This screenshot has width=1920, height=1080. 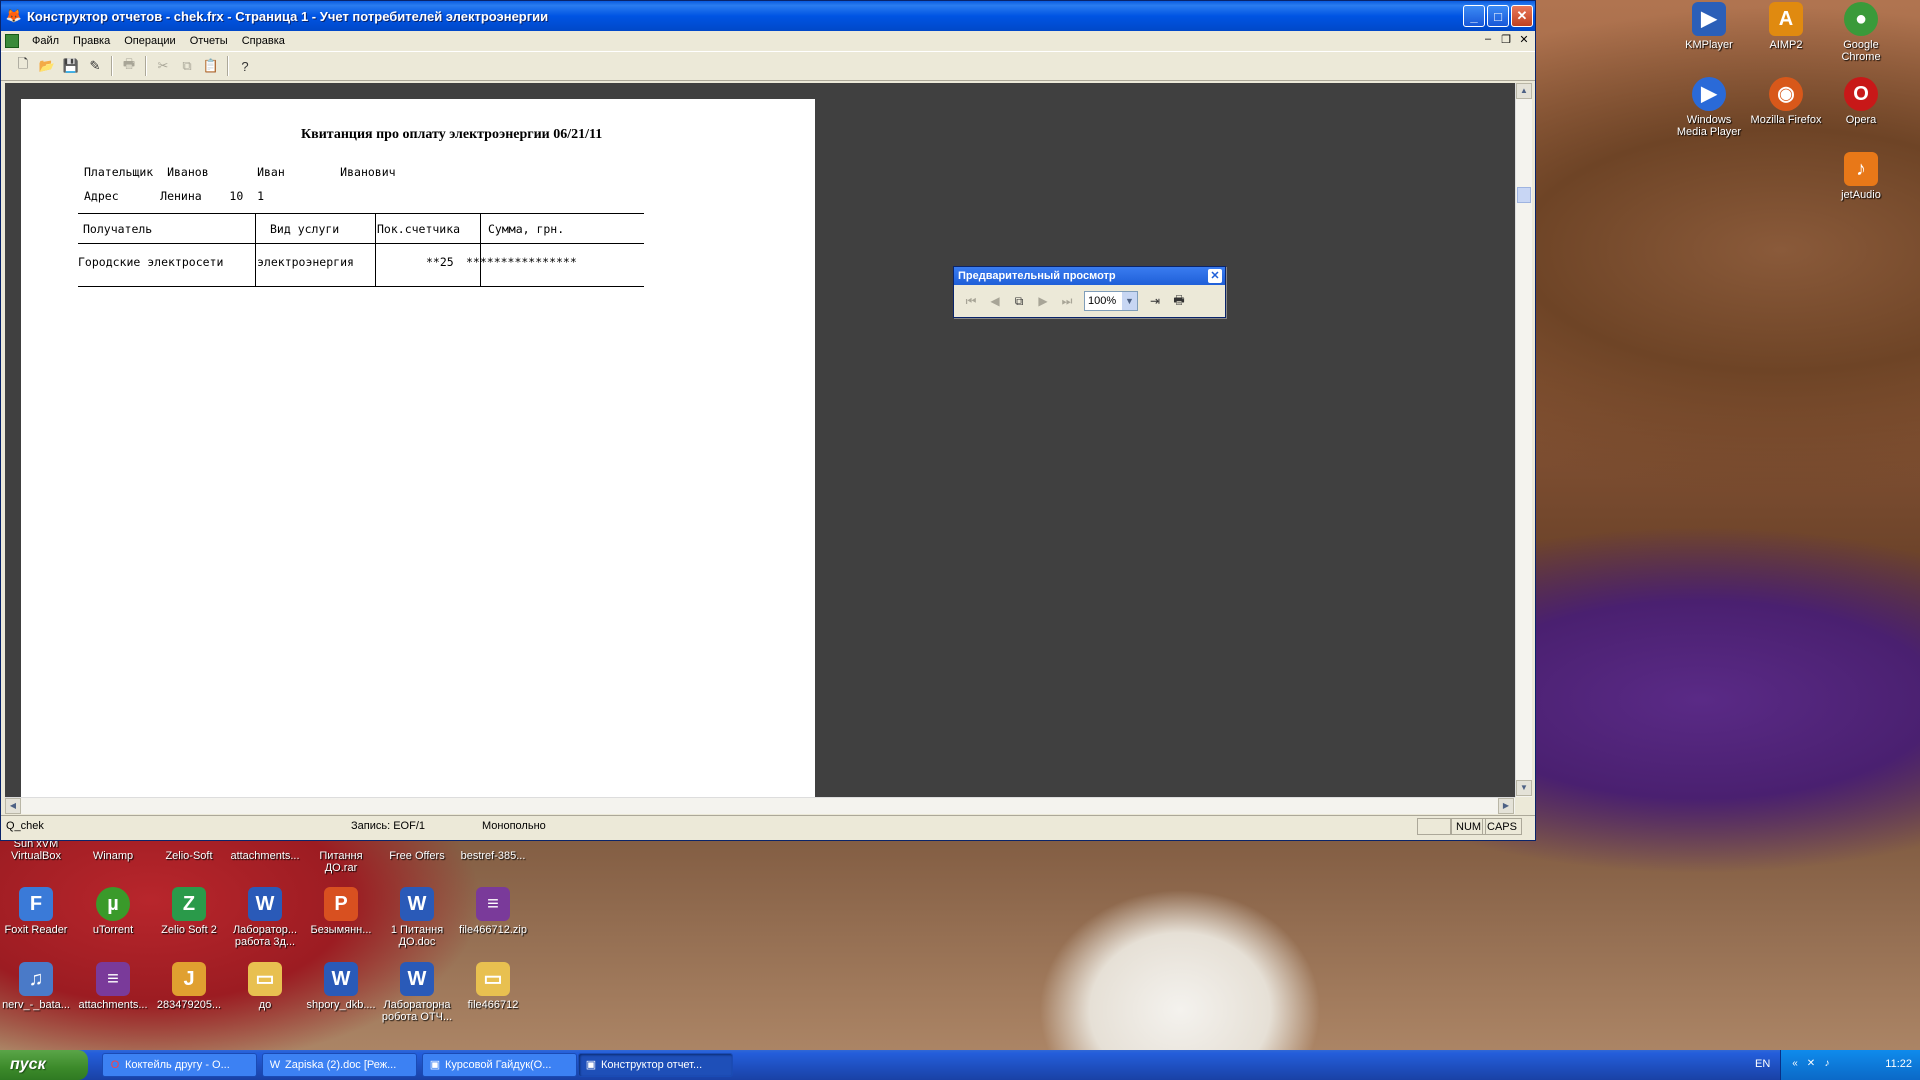 I want to click on folder-icon: ▭, so click(x=265, y=979).